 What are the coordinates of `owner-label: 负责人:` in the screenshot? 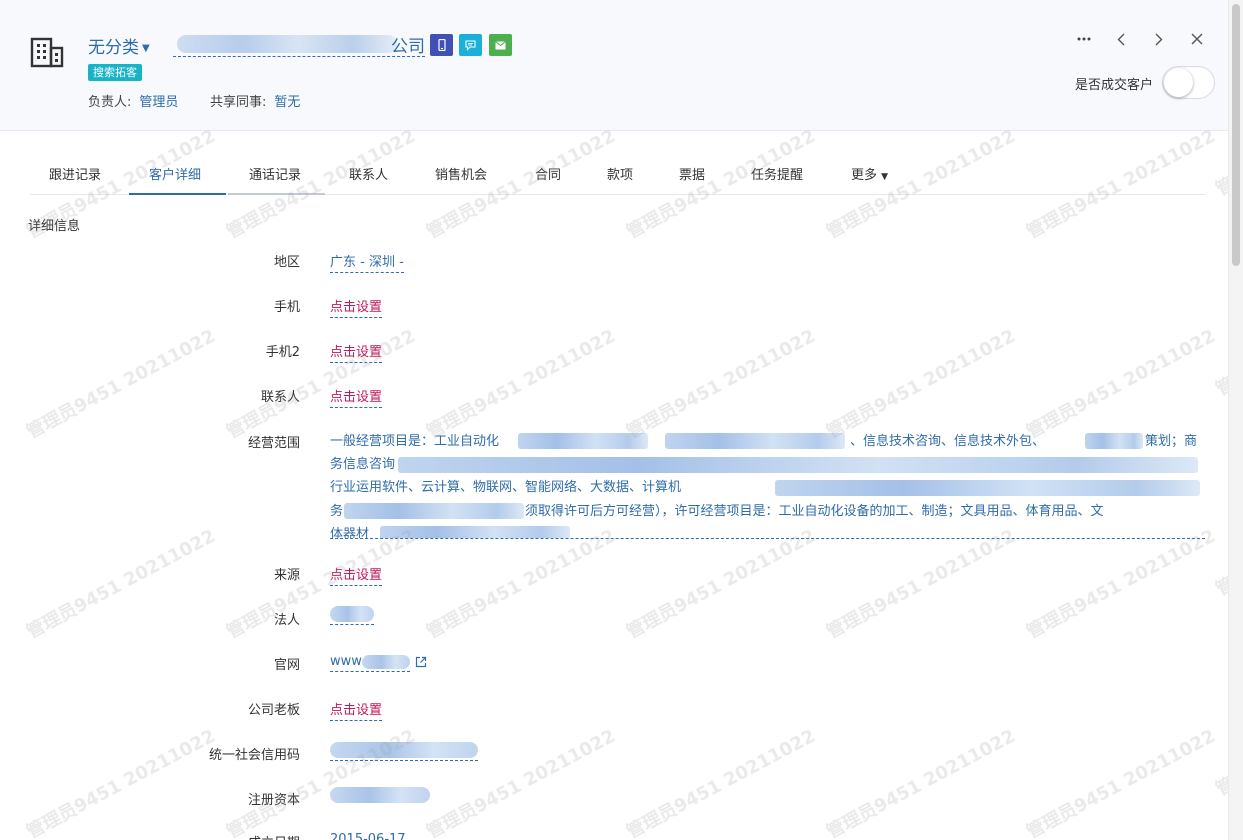 It's located at (110, 102).